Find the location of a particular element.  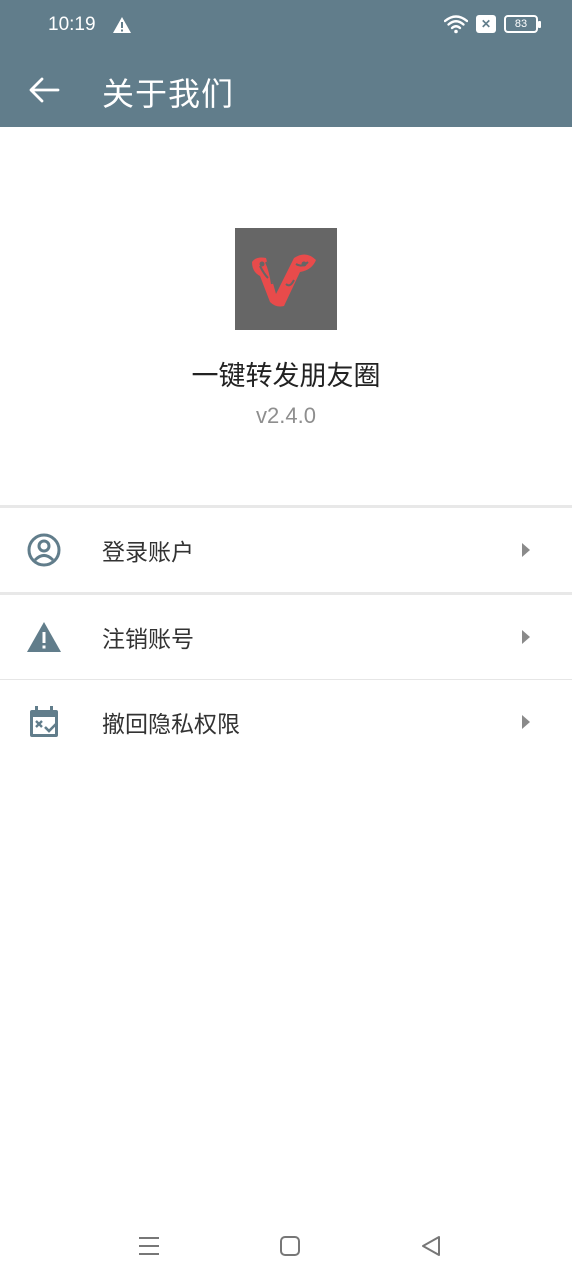

menu-button is located at coordinates (149, 1246).